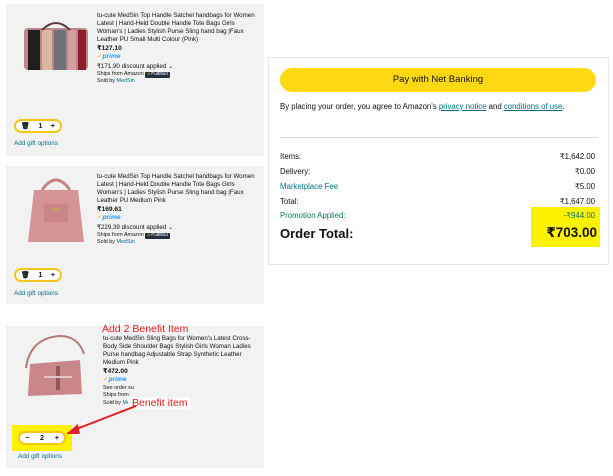 This screenshot has height=476, width=613. I want to click on discount-text: ₹229.39 discount applied ⌄, so click(178, 228).